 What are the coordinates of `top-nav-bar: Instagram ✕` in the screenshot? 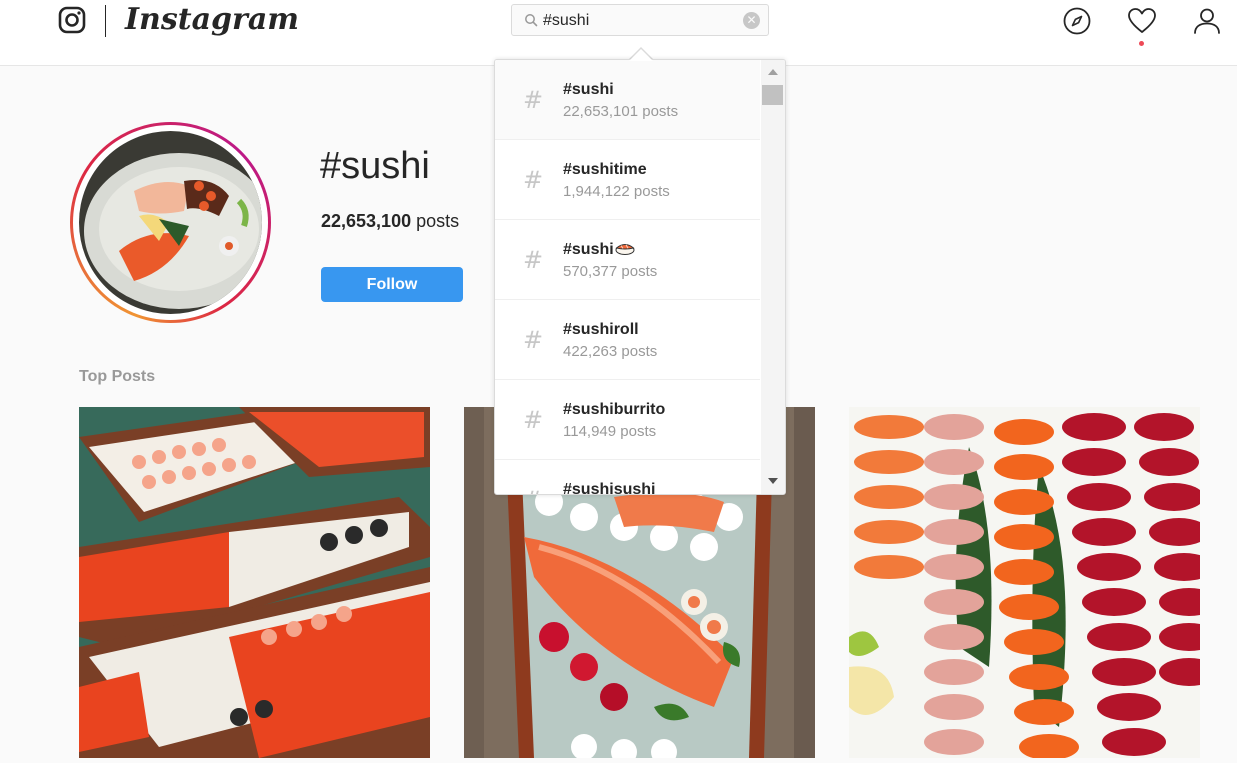 It's located at (618, 33).